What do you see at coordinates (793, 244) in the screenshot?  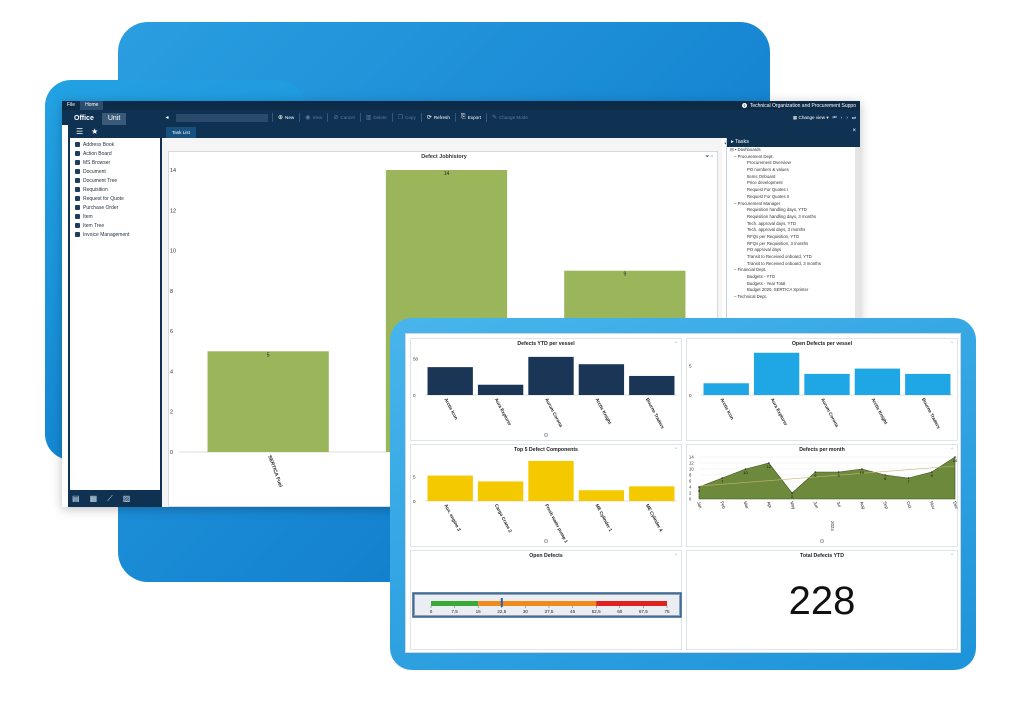 I see `task-tree-item: RFQs per Requisition, 3 months` at bounding box center [793, 244].